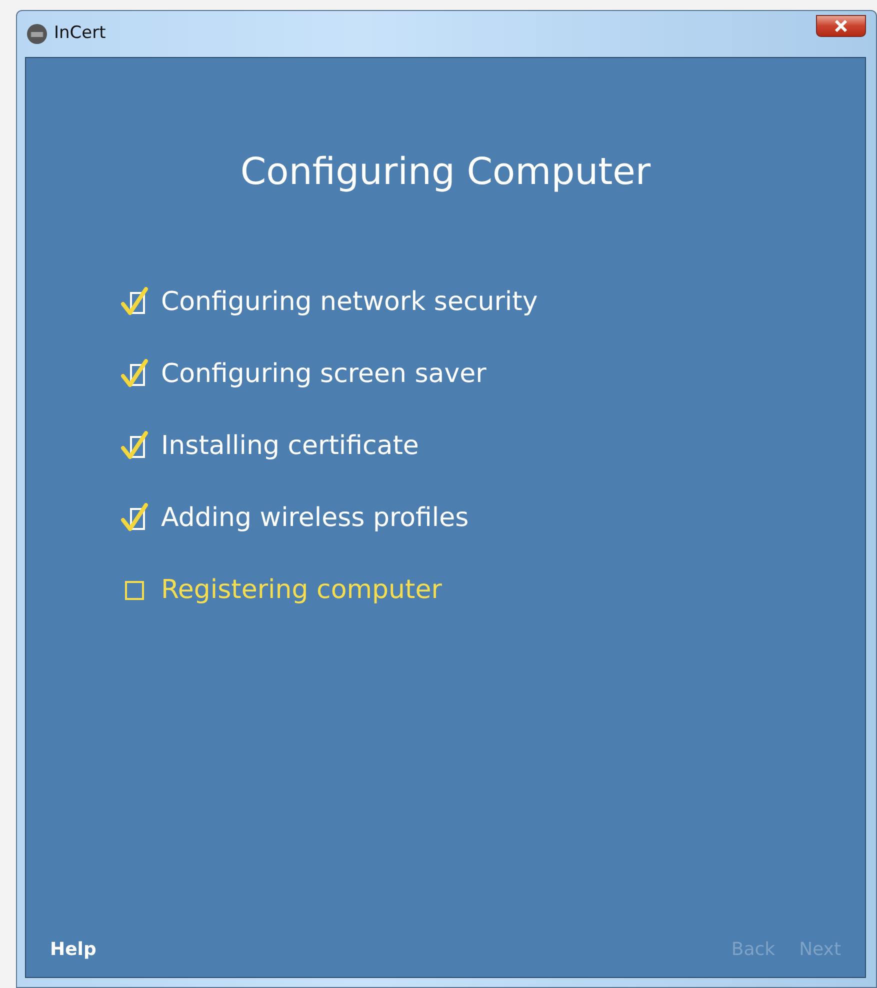  I want to click on close-icon, so click(841, 26).